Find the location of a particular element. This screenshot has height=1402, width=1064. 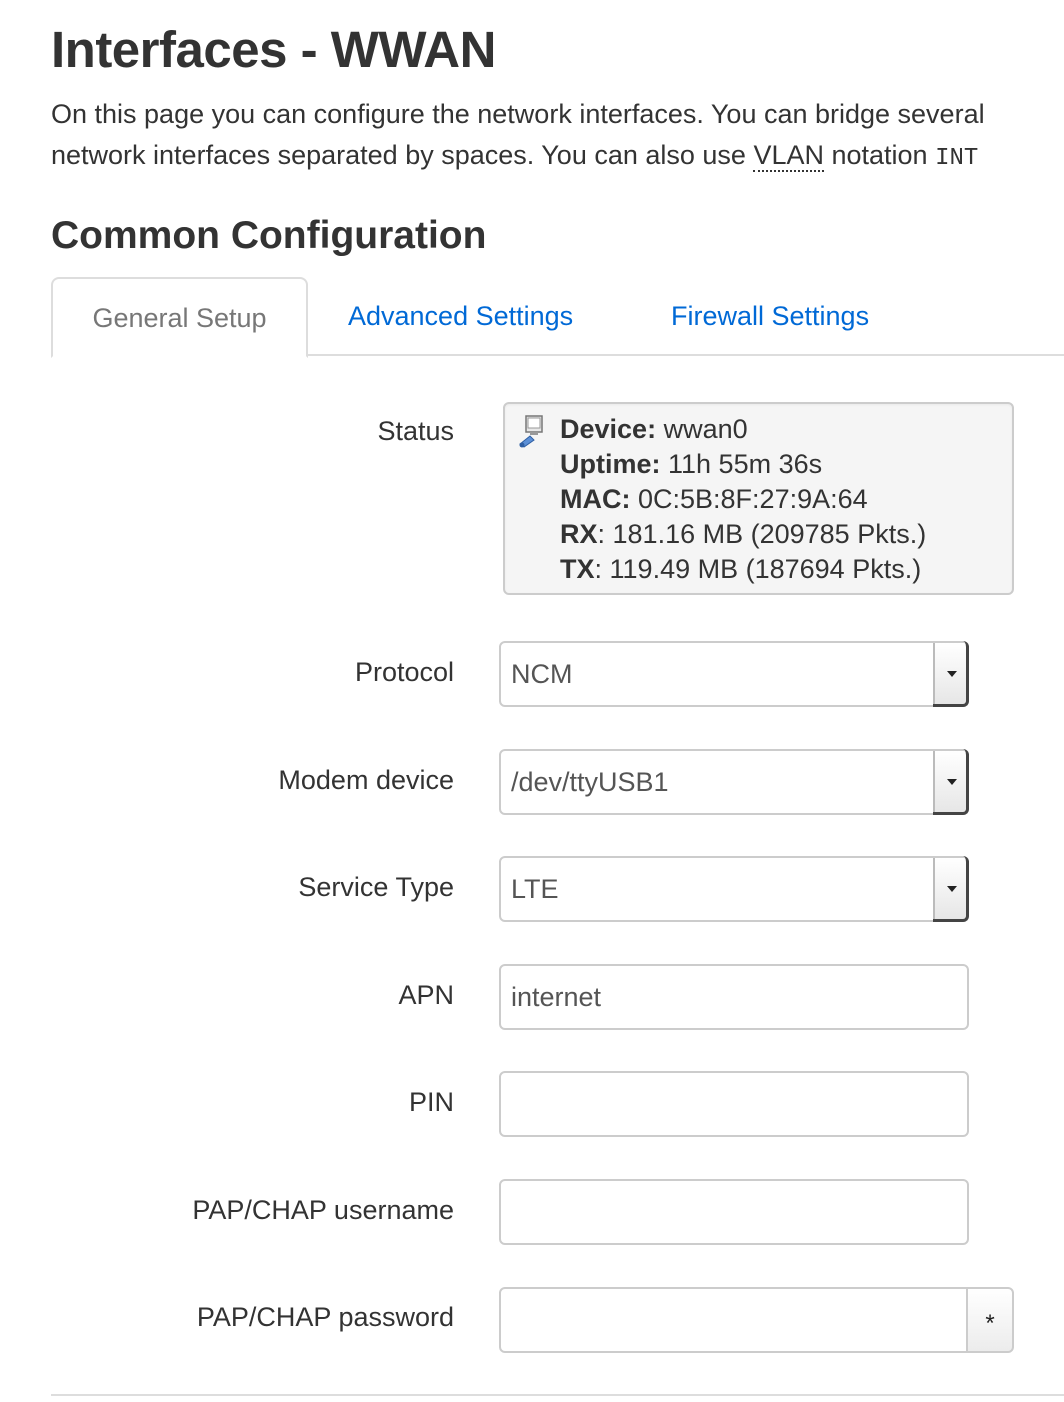

status-uptime-key: Uptime: is located at coordinates (610, 464).